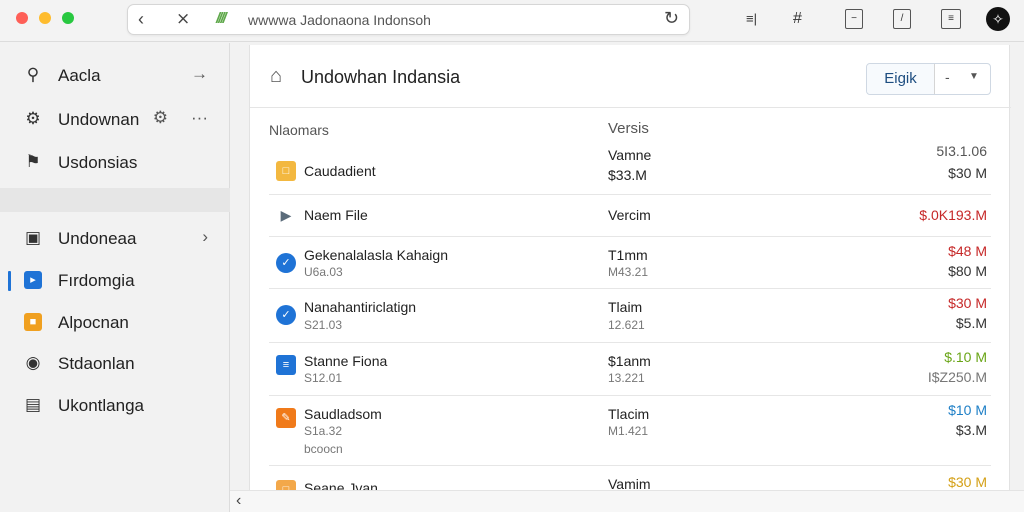 Image resolution: width=1024 pixels, height=512 pixels. What do you see at coordinates (947, 77) in the screenshot?
I see `minus-icon: -` at bounding box center [947, 77].